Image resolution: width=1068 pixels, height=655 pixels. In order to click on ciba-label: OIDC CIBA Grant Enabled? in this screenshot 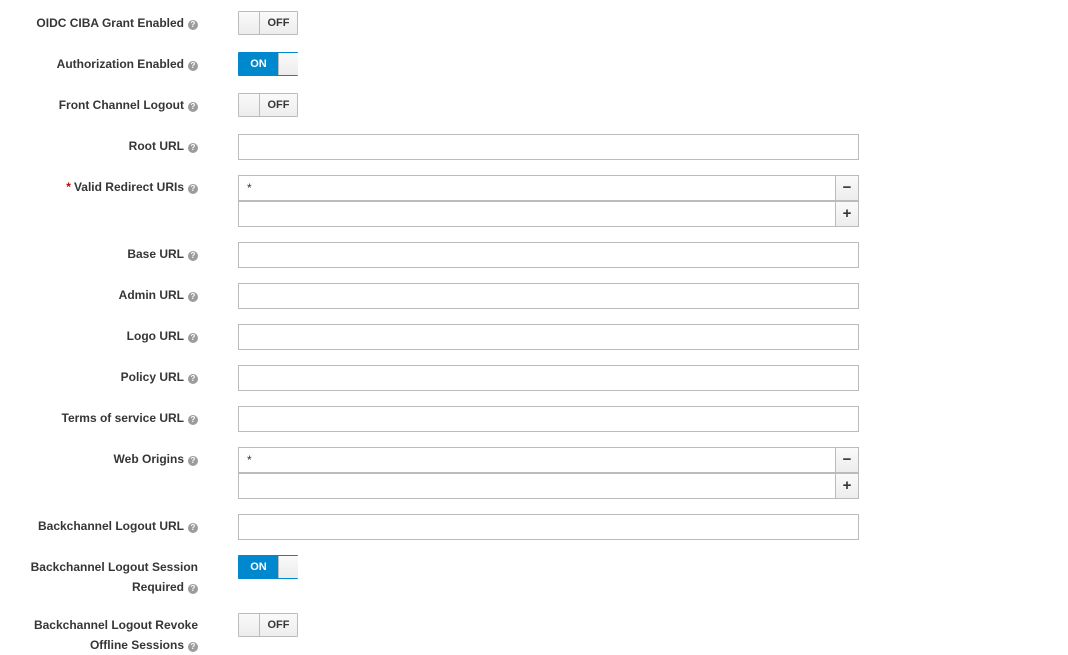, I will do `click(117, 23)`.